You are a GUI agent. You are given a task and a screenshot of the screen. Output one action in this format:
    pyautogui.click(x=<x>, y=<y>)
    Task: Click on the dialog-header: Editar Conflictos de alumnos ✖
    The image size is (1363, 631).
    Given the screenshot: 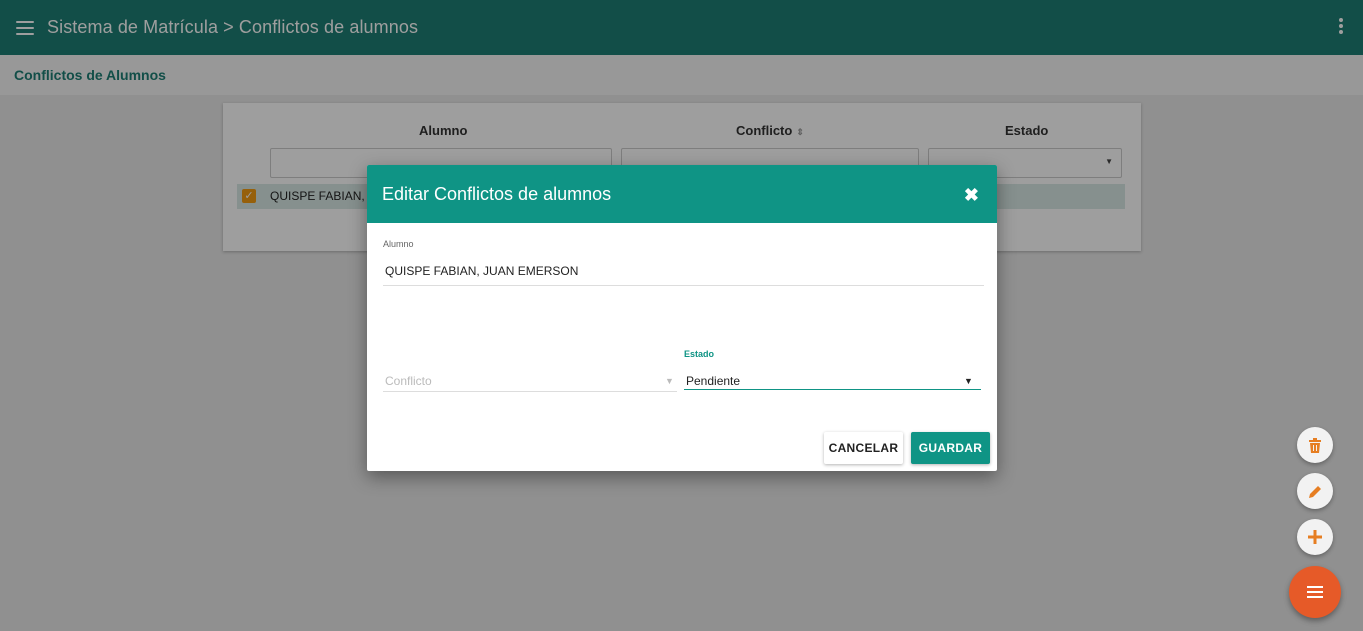 What is the action you would take?
    pyautogui.click(x=682, y=194)
    